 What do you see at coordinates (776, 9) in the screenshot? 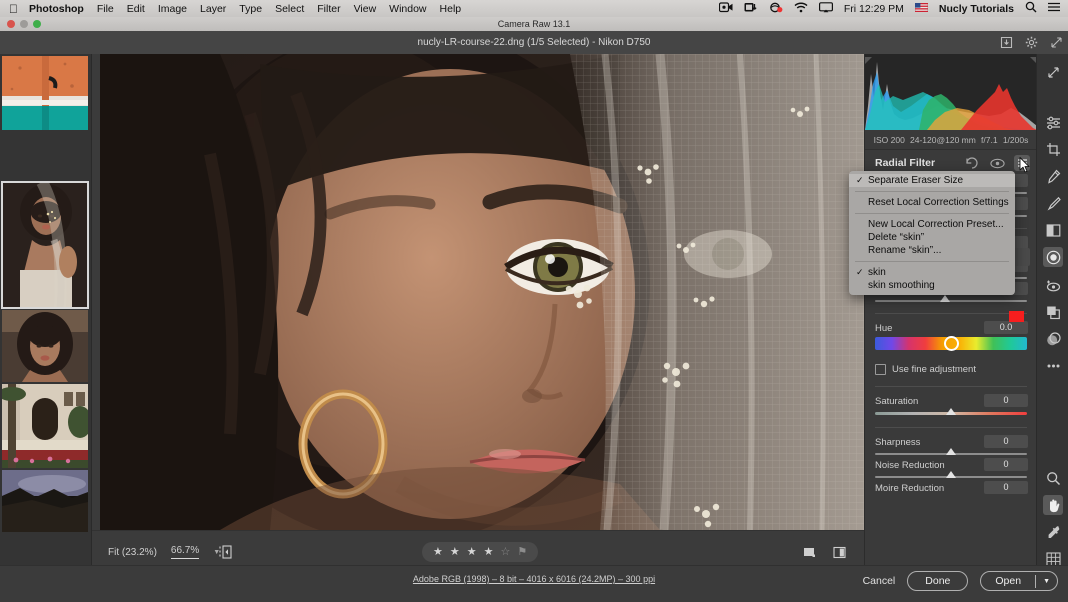
I see `loom-record-icon` at bounding box center [776, 9].